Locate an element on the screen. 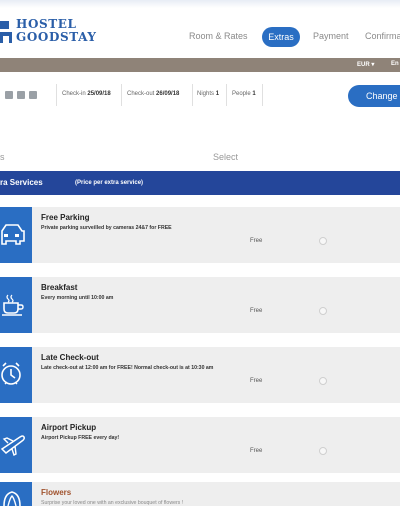 This screenshot has width=400, height=516. service-title: Late Check-out is located at coordinates (70, 357).